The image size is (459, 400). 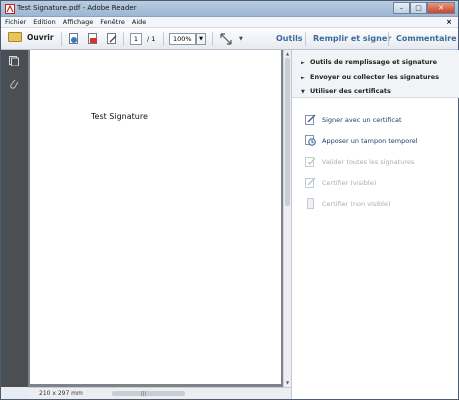 What do you see at coordinates (144, 394) in the screenshot?
I see `scroll-grip-icon: |||` at bounding box center [144, 394].